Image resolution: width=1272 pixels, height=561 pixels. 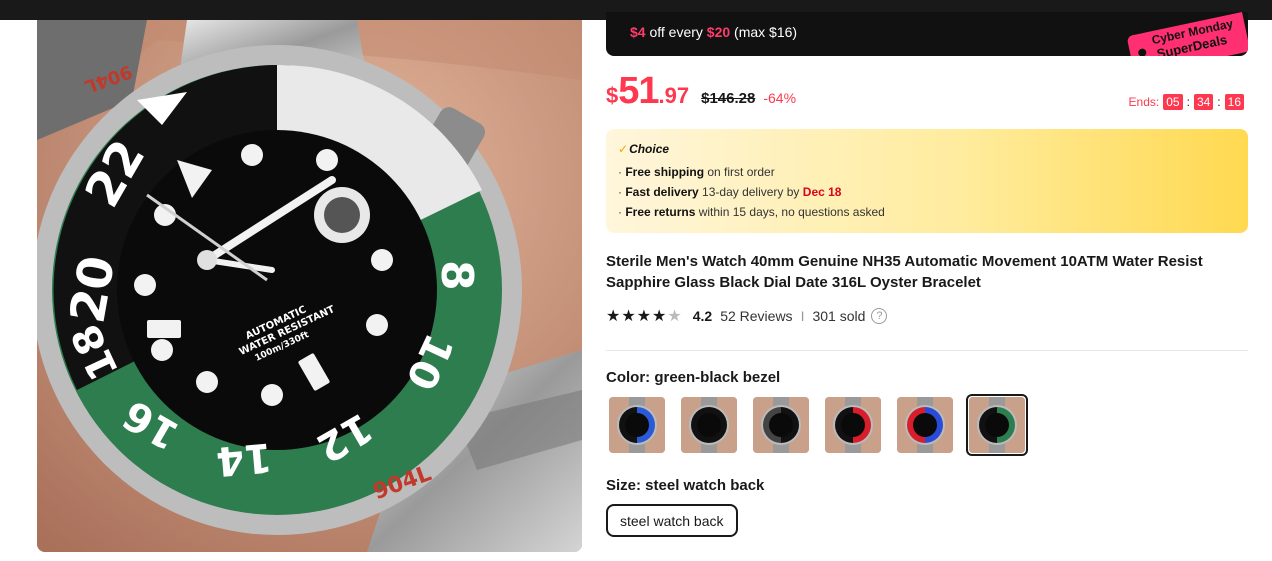 I want to click on promo-threshold: $20, so click(x=718, y=32).